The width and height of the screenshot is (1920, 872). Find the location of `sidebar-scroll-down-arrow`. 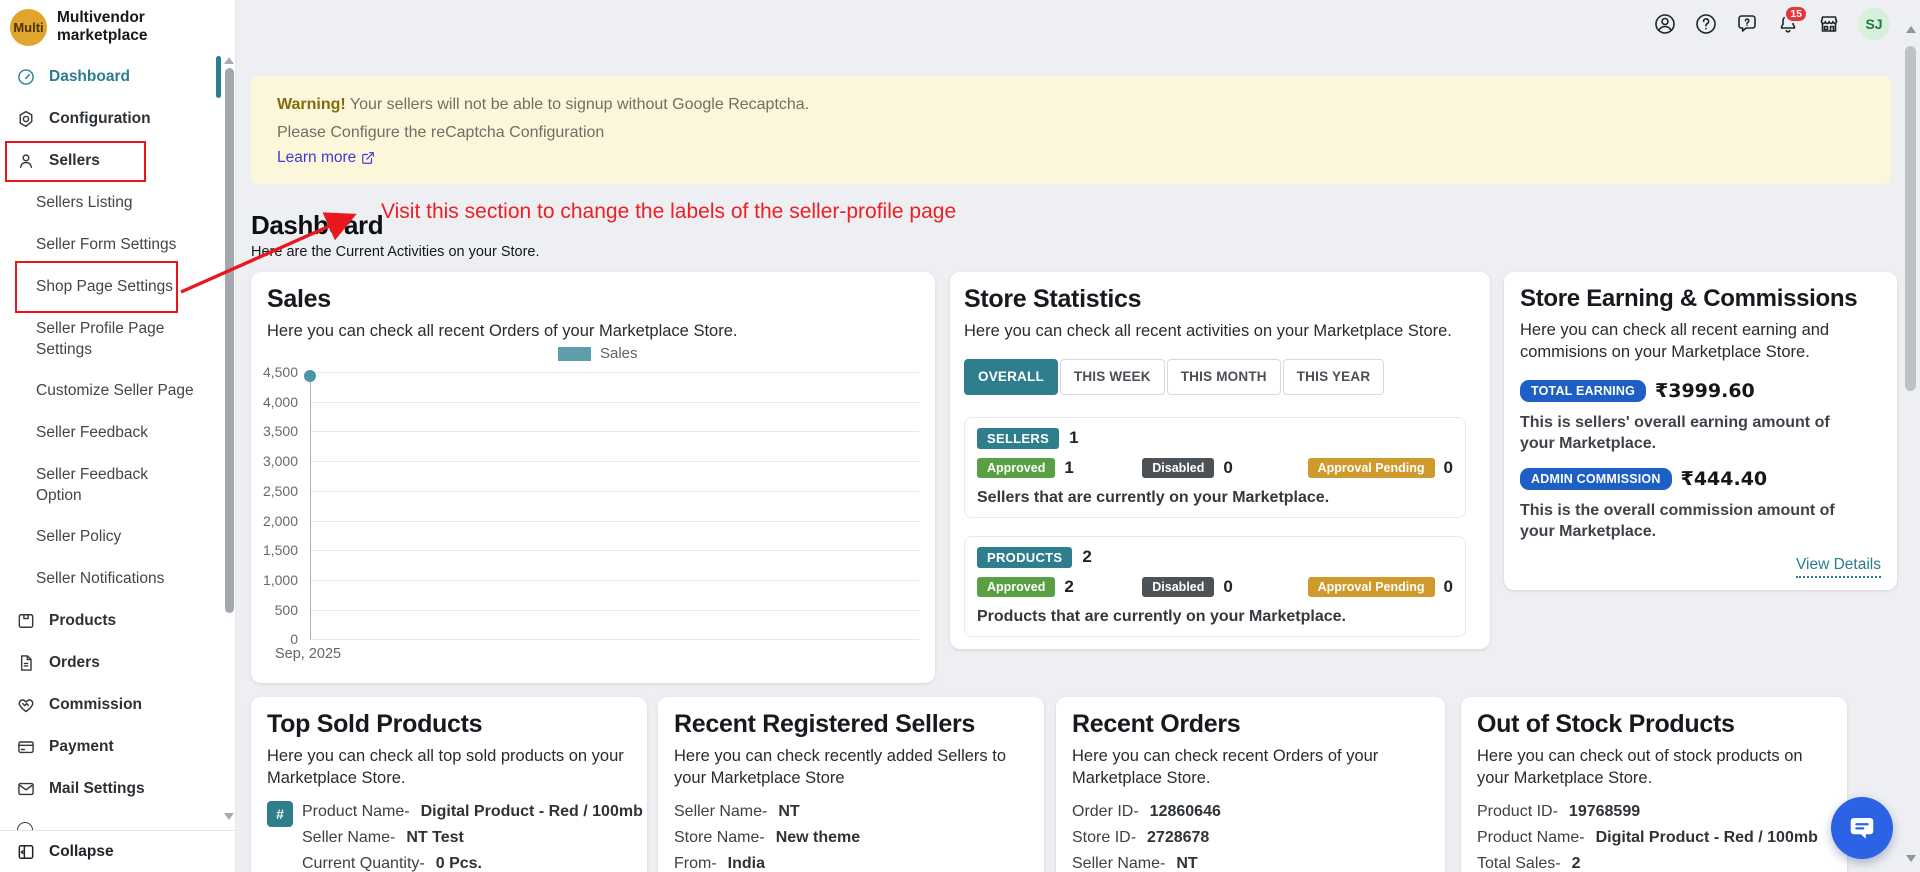

sidebar-scroll-down-arrow is located at coordinates (229, 816).